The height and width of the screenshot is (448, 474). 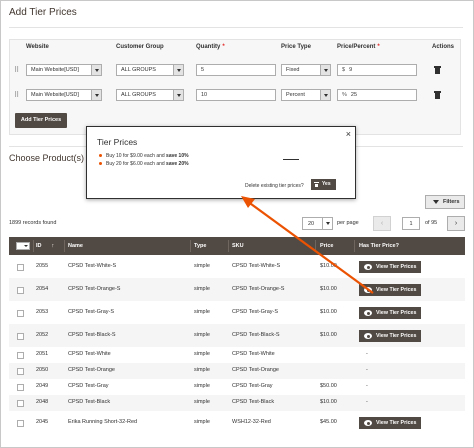 I want to click on cell-name: CPSD Test-Orange, so click(x=91, y=370).